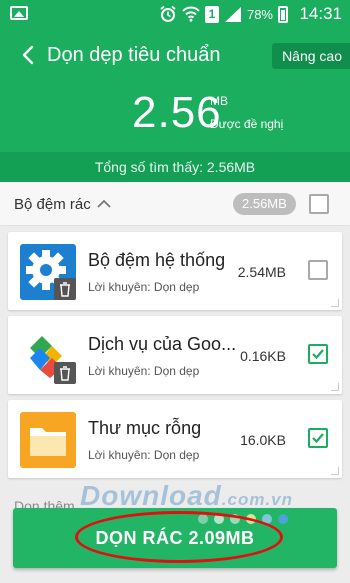  What do you see at coordinates (263, 356) in the screenshot?
I see `item-size: 0.16KB` at bounding box center [263, 356].